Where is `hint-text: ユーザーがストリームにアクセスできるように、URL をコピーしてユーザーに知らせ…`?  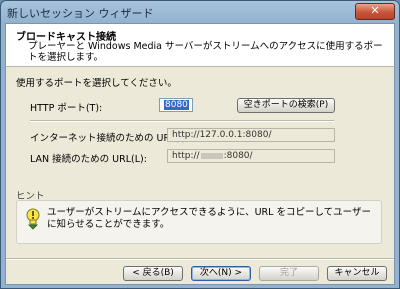 hint-text: ユーザーがストリームにアクセスできるように、URL をコピーしてユーザーに知らせ… is located at coordinates (209, 218).